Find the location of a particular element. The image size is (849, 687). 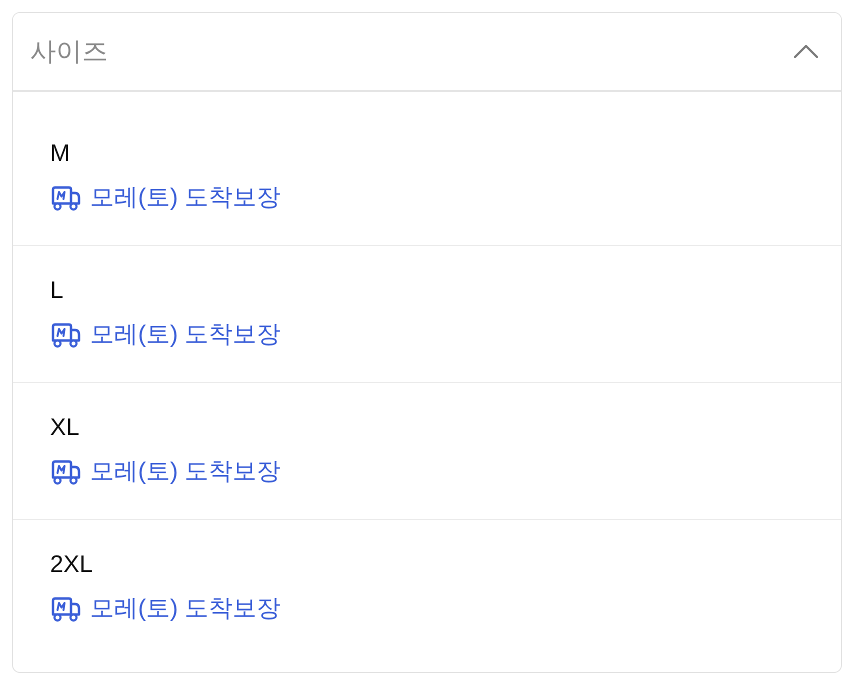

size-label: 2XL is located at coordinates (71, 565).